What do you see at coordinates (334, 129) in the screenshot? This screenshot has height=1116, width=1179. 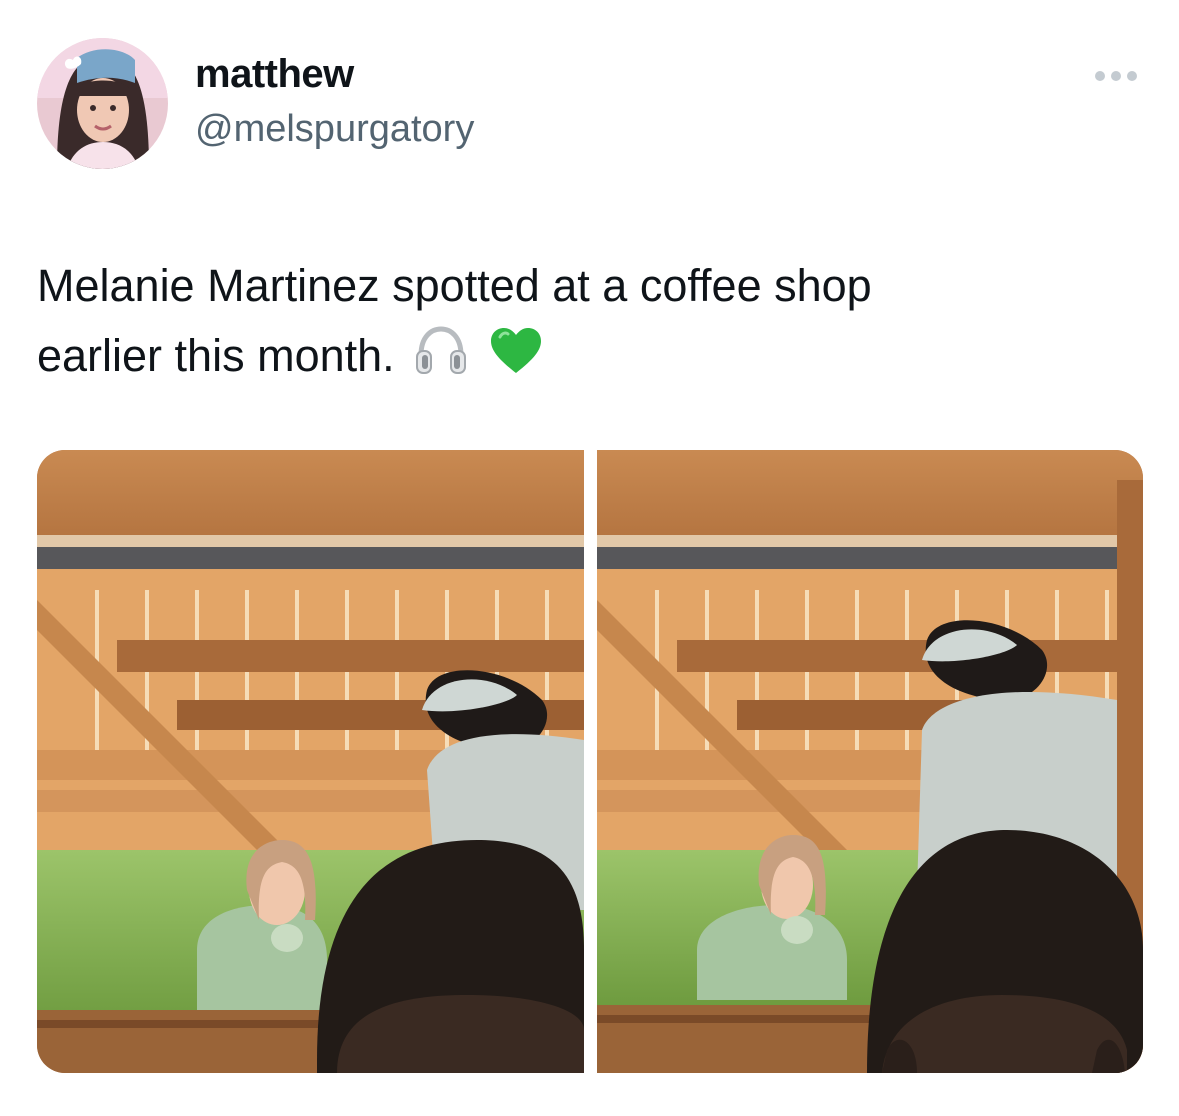 I see `user-handle: @melspurgatory` at bounding box center [334, 129].